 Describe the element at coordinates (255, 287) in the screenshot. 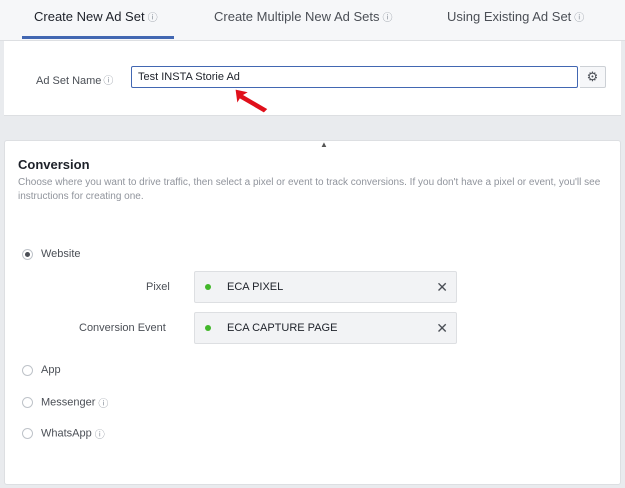

I see `pixel-value: ECA PIXEL` at that location.